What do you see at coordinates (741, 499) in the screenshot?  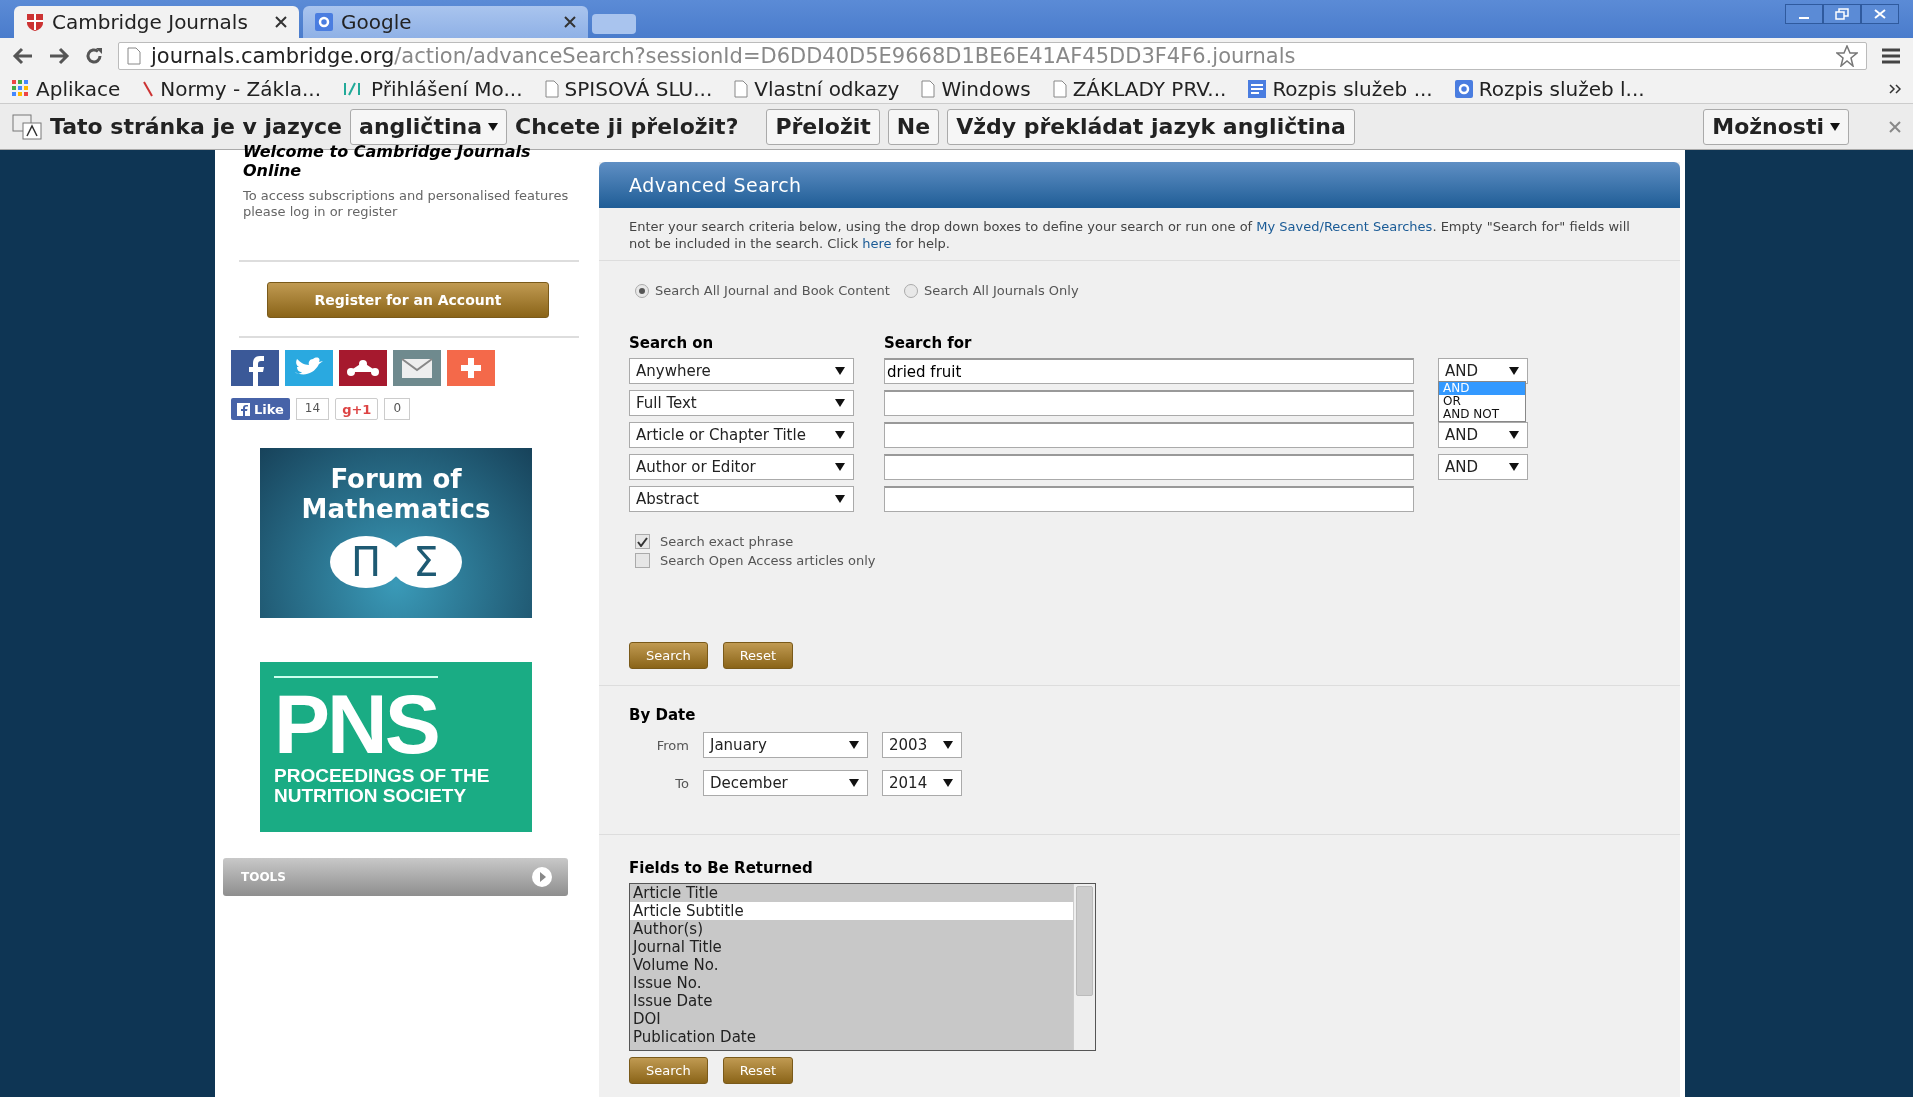 I see `field-select: Abstract` at bounding box center [741, 499].